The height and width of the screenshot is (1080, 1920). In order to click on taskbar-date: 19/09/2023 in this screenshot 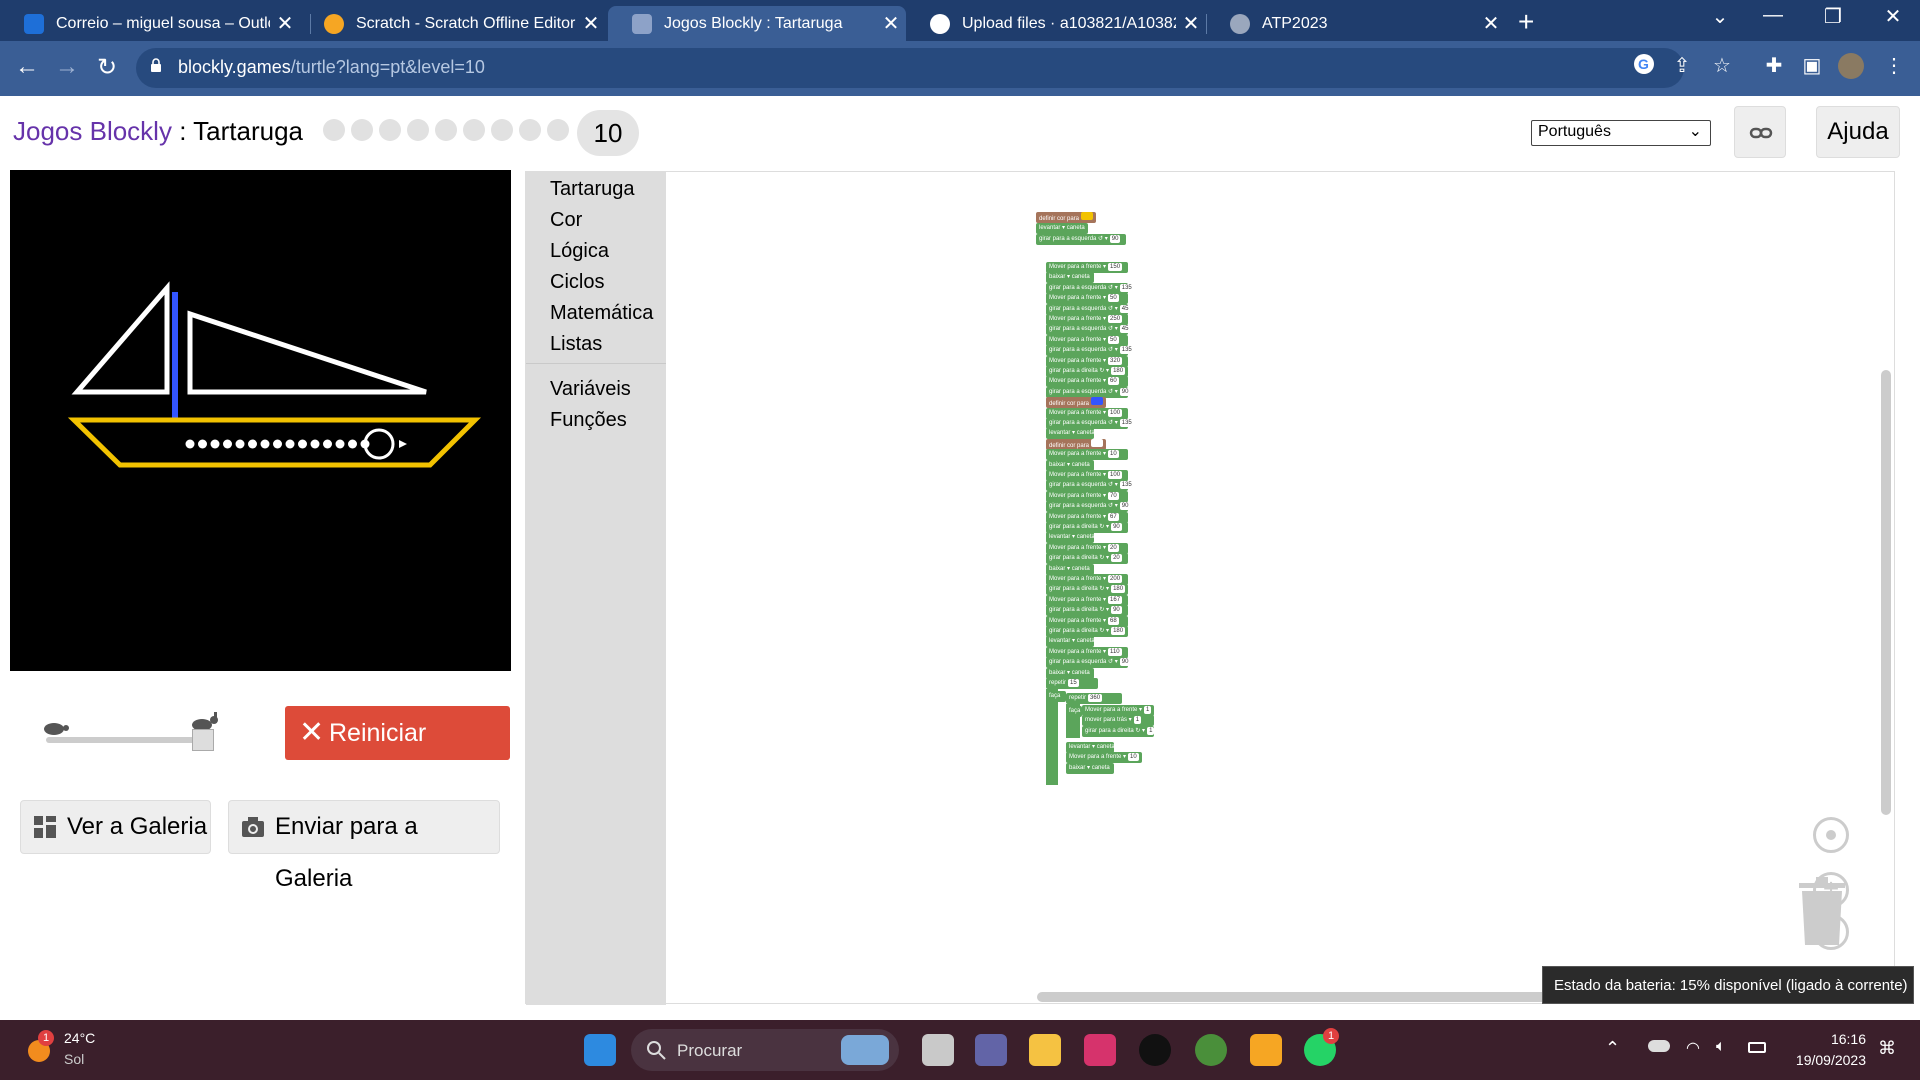, I will do `click(1821, 1060)`.